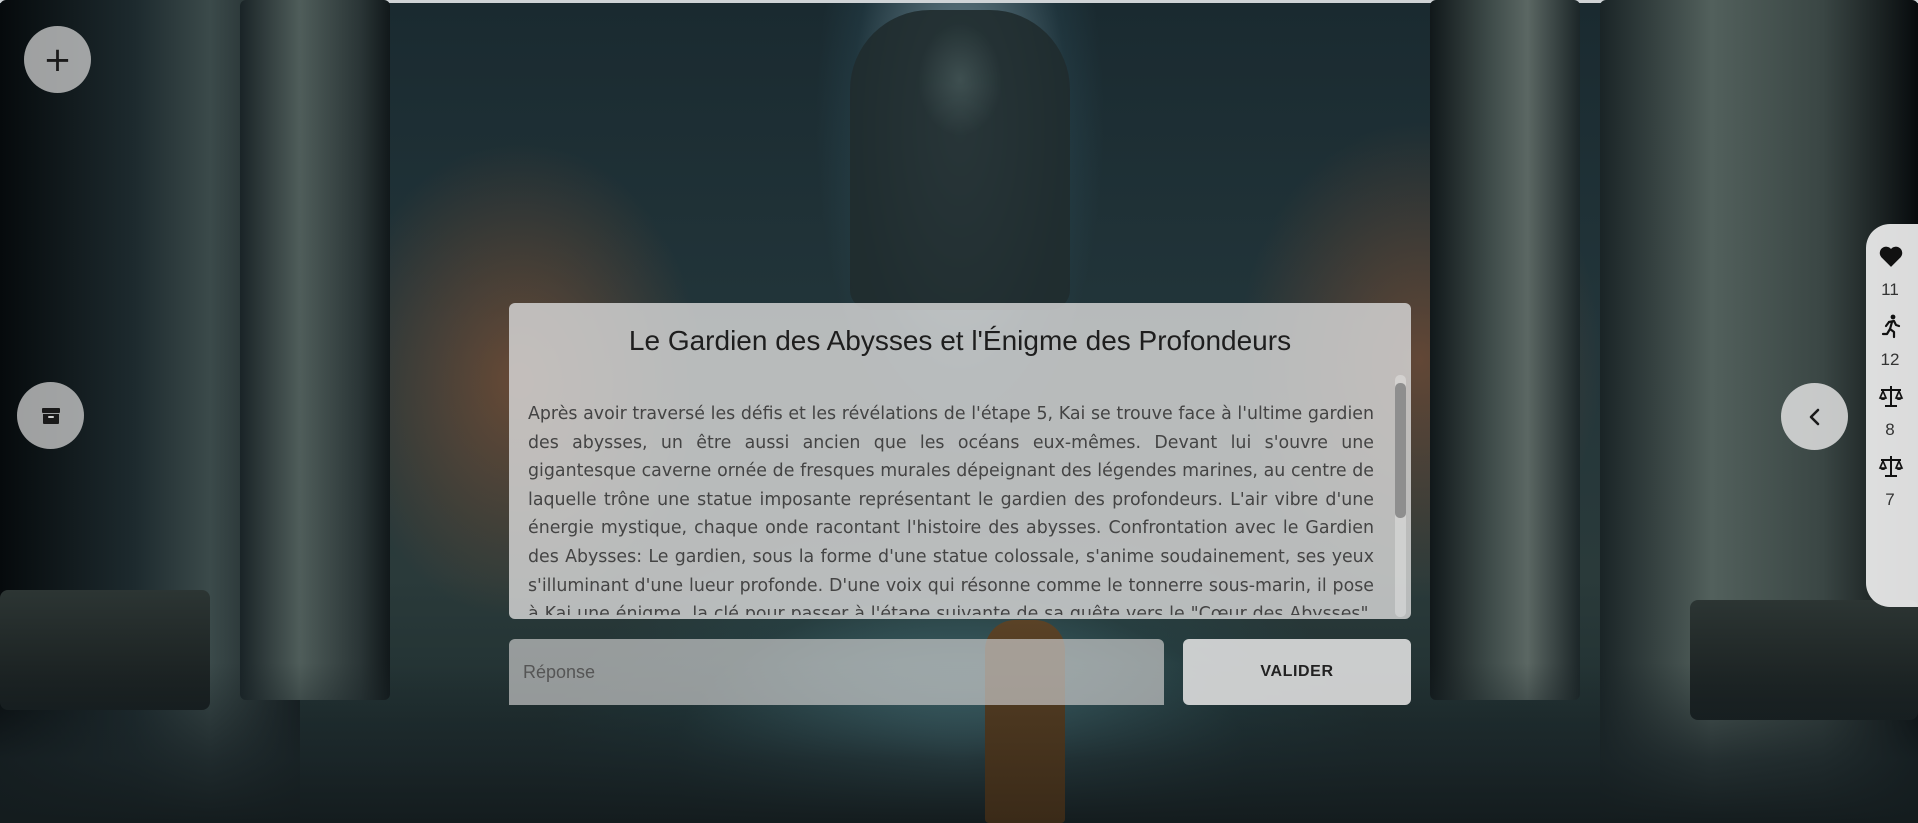  Describe the element at coordinates (1890, 499) in the screenshot. I see `stat-value-balance-2: 7` at that location.